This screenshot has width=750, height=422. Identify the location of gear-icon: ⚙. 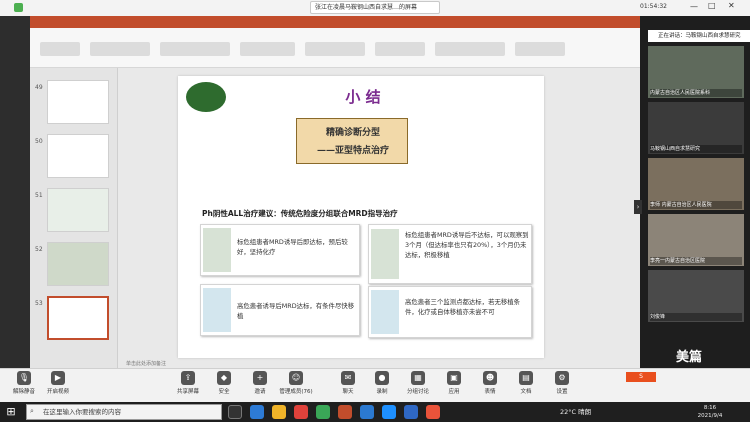
(562, 378).